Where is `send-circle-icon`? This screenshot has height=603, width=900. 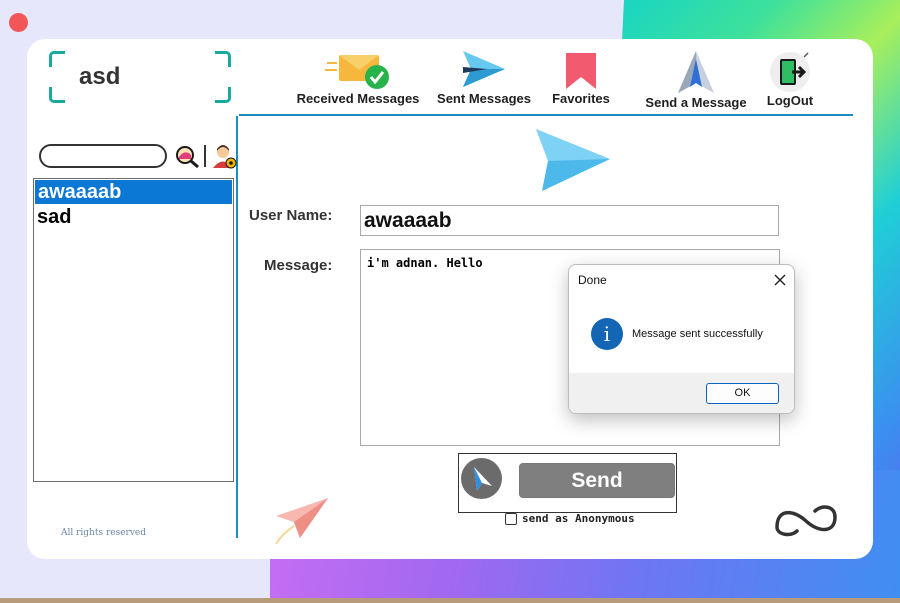
send-circle-icon is located at coordinates (481, 478).